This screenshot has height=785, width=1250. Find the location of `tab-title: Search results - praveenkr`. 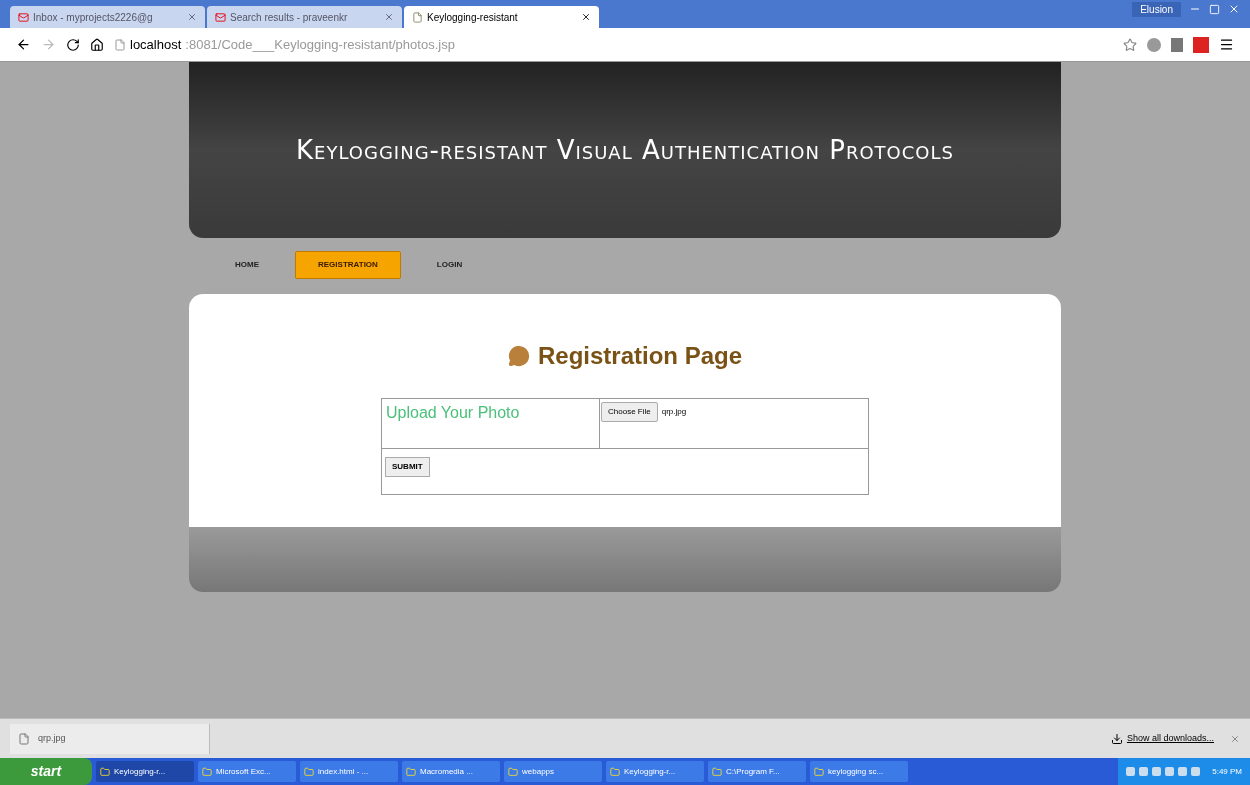

tab-title: Search results - praveenkr is located at coordinates (289, 17).